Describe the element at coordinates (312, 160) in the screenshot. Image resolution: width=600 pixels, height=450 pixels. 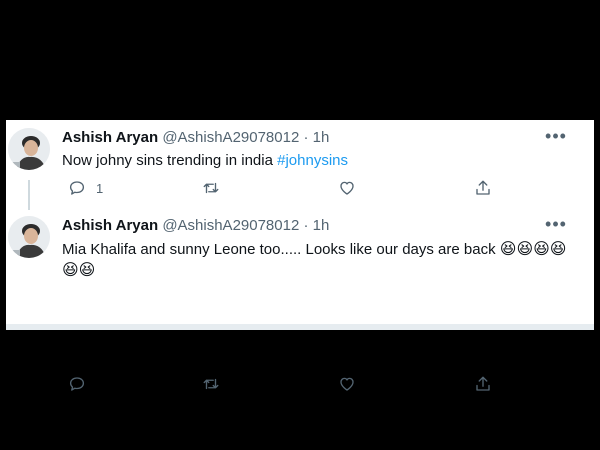
I see `hashtag-link: #johnysins` at that location.